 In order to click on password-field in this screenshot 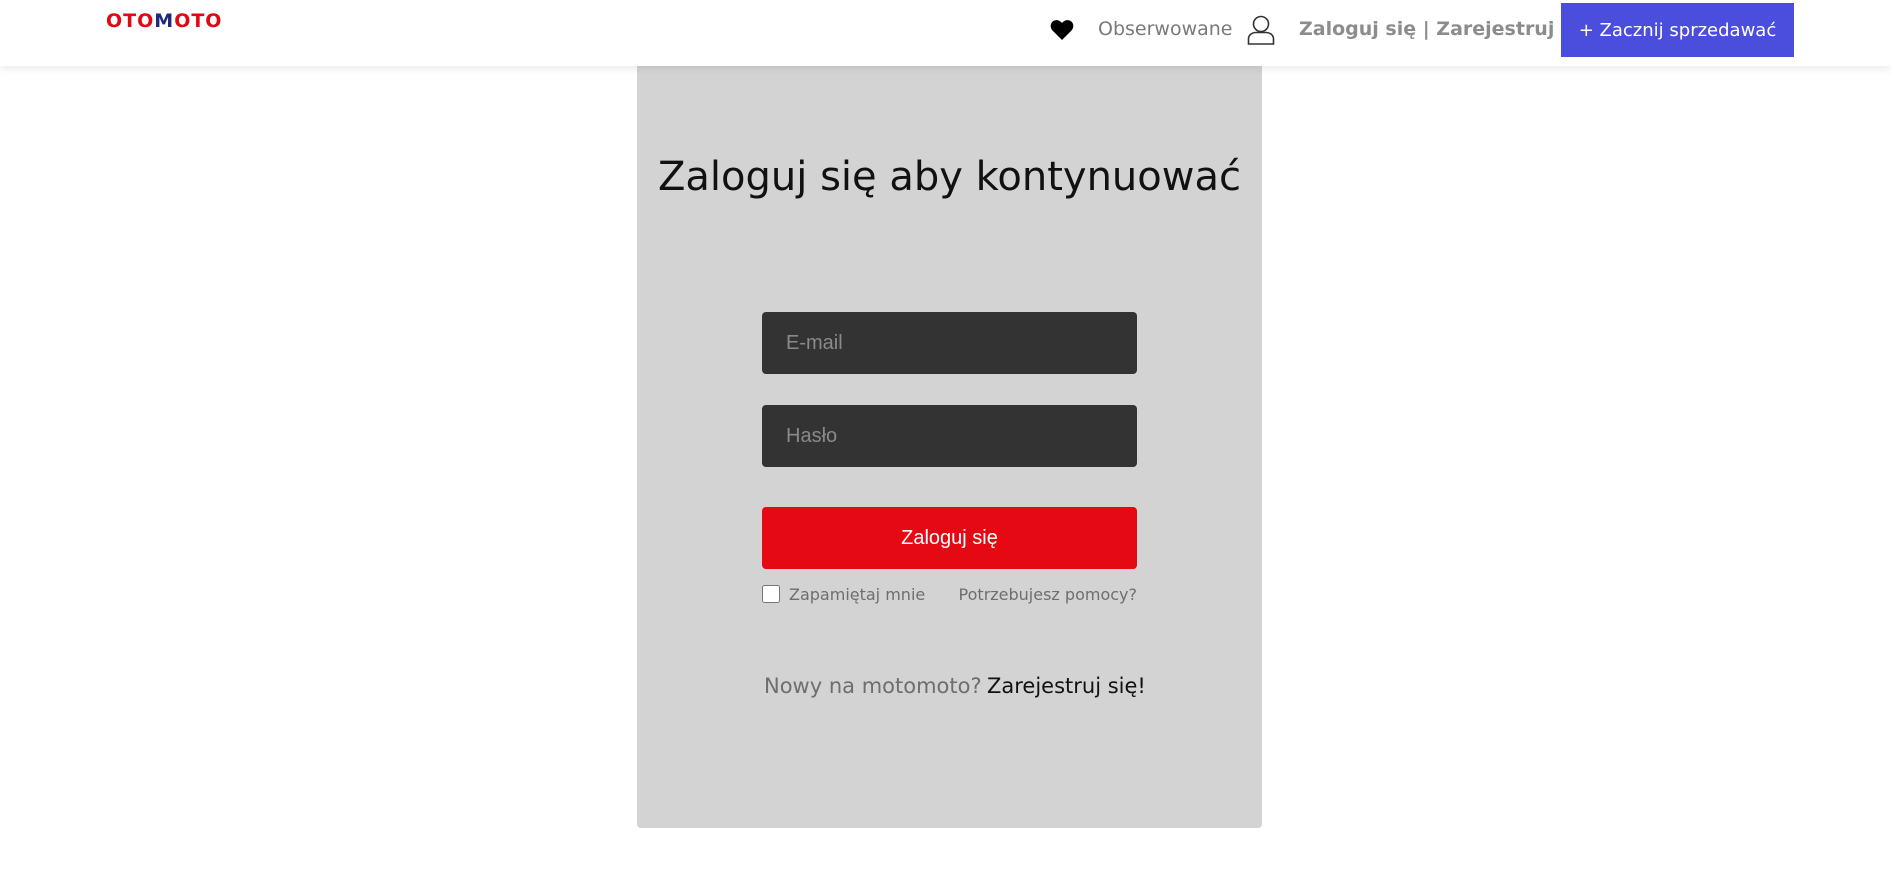, I will do `click(949, 436)`.